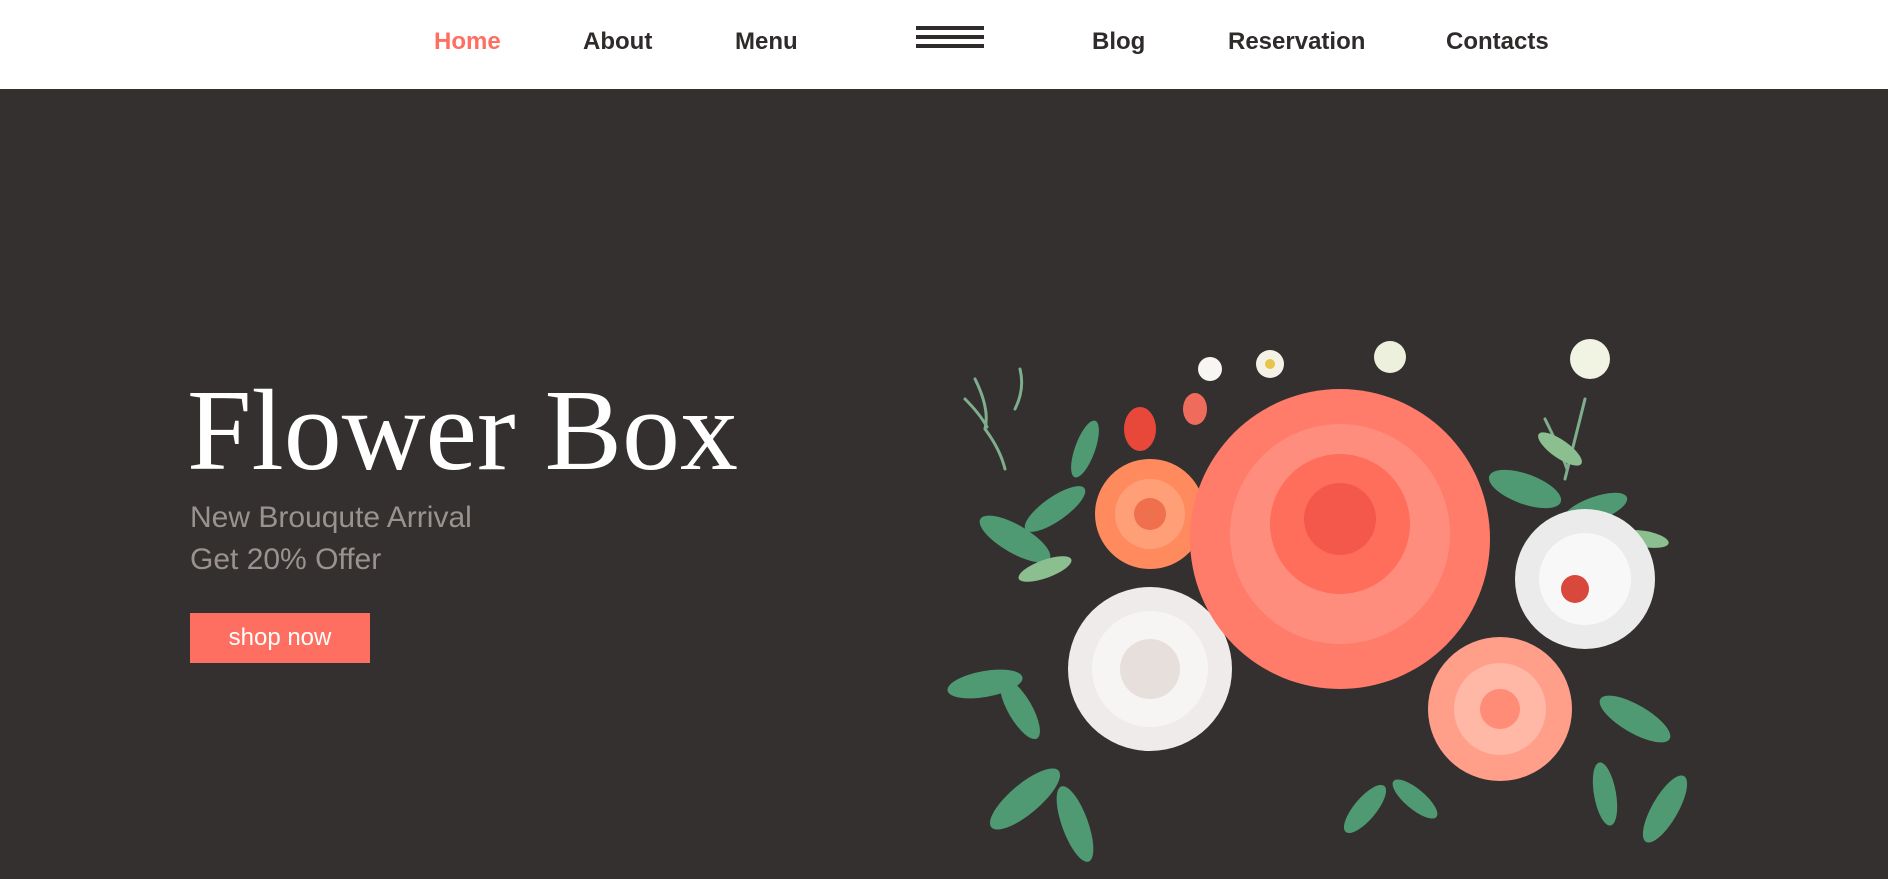  Describe the element at coordinates (467, 42) in the screenshot. I see `nav-link-home: Home` at that location.